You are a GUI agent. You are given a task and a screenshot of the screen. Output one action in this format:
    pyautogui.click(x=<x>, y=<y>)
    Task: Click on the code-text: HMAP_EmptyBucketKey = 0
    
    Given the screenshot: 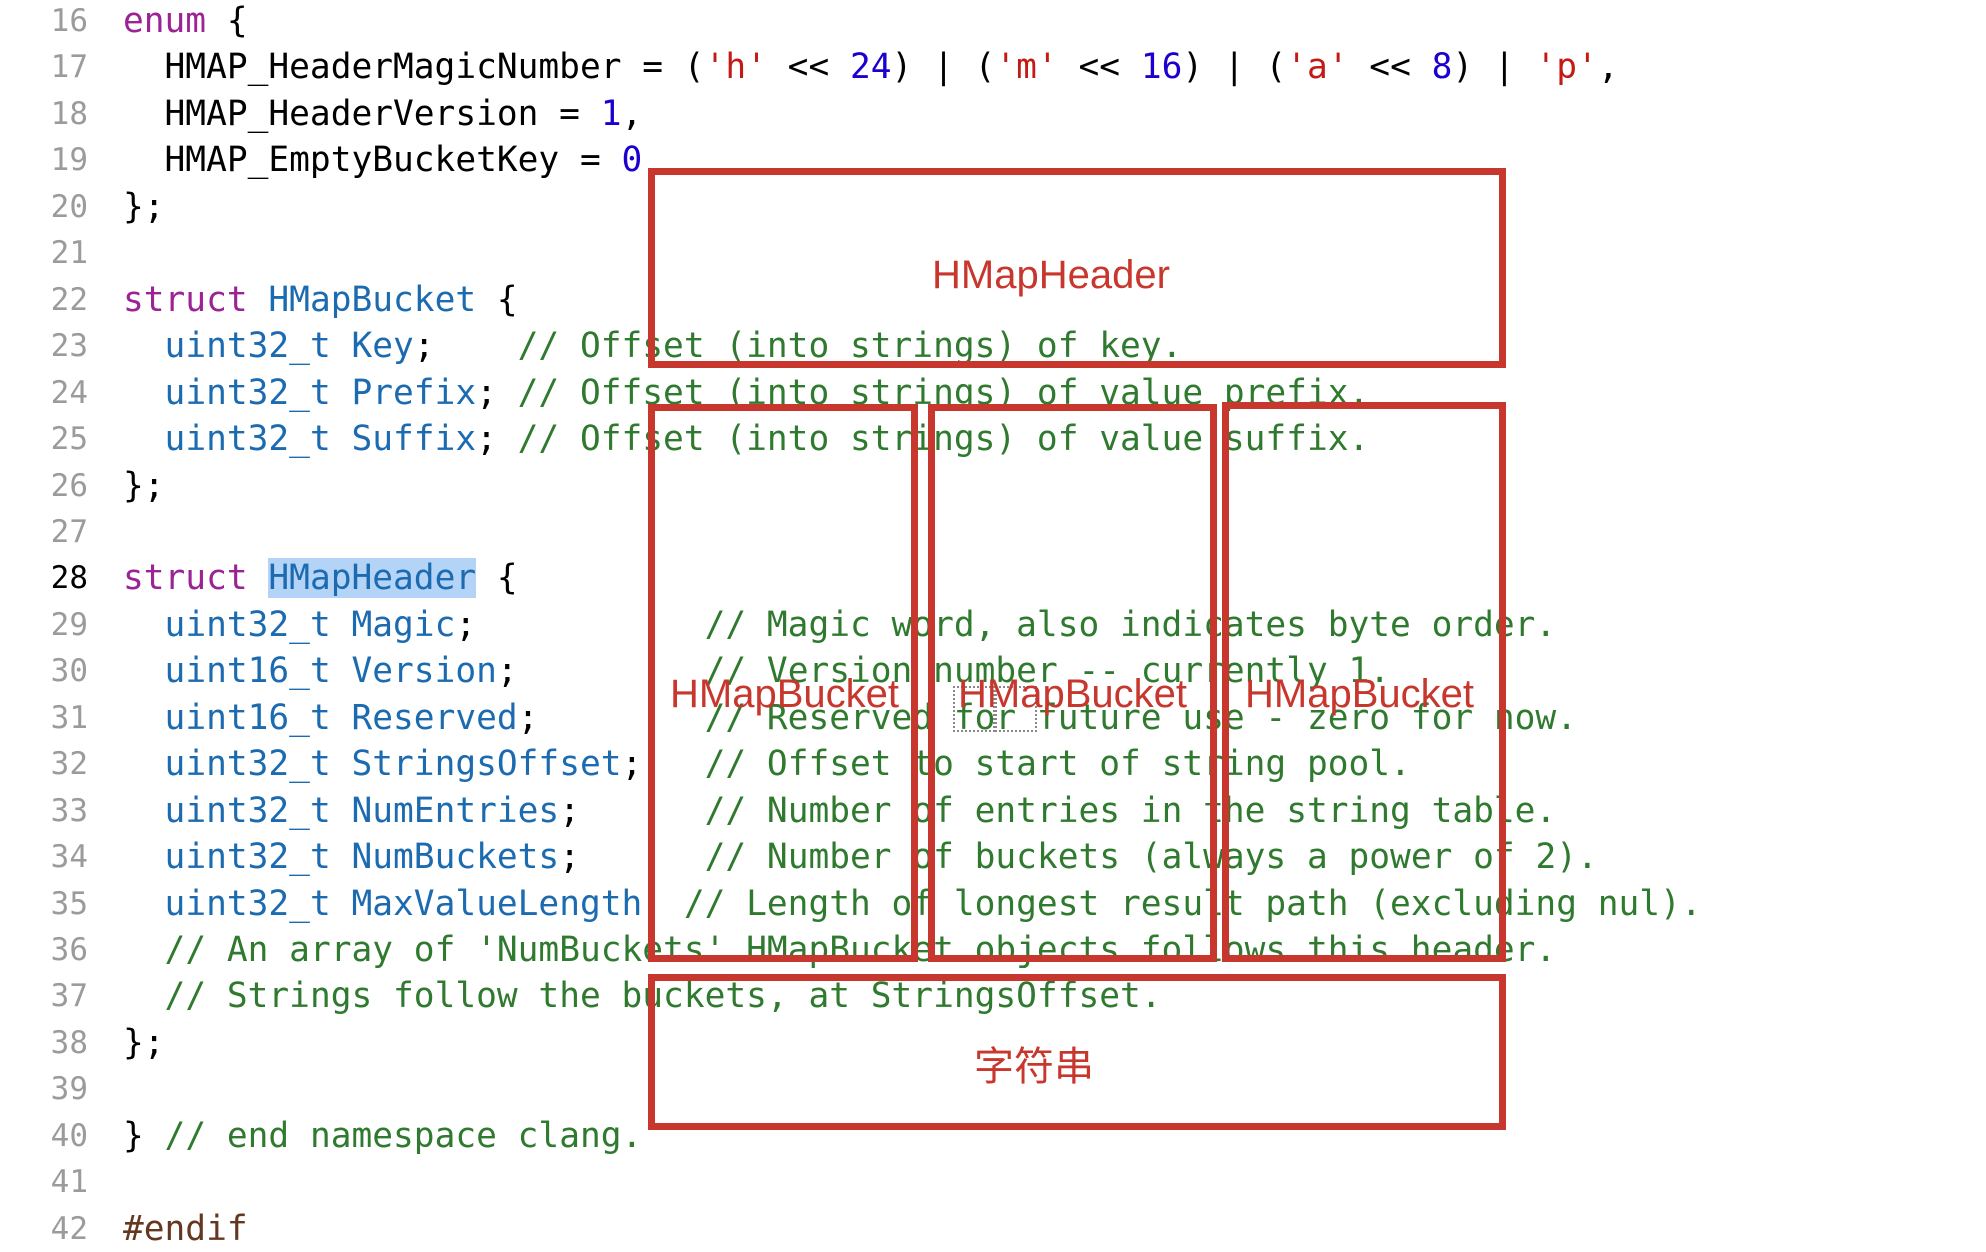 What is the action you would take?
    pyautogui.click(x=383, y=160)
    